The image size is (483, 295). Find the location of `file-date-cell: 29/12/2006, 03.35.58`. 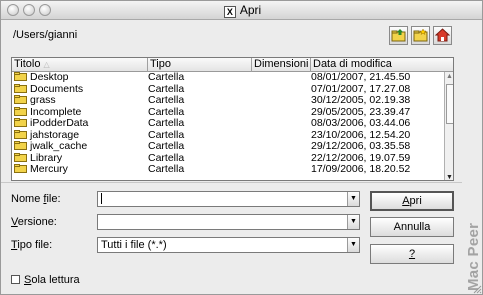

file-date-cell: 29/12/2006, 03.35.58 is located at coordinates (361, 146).